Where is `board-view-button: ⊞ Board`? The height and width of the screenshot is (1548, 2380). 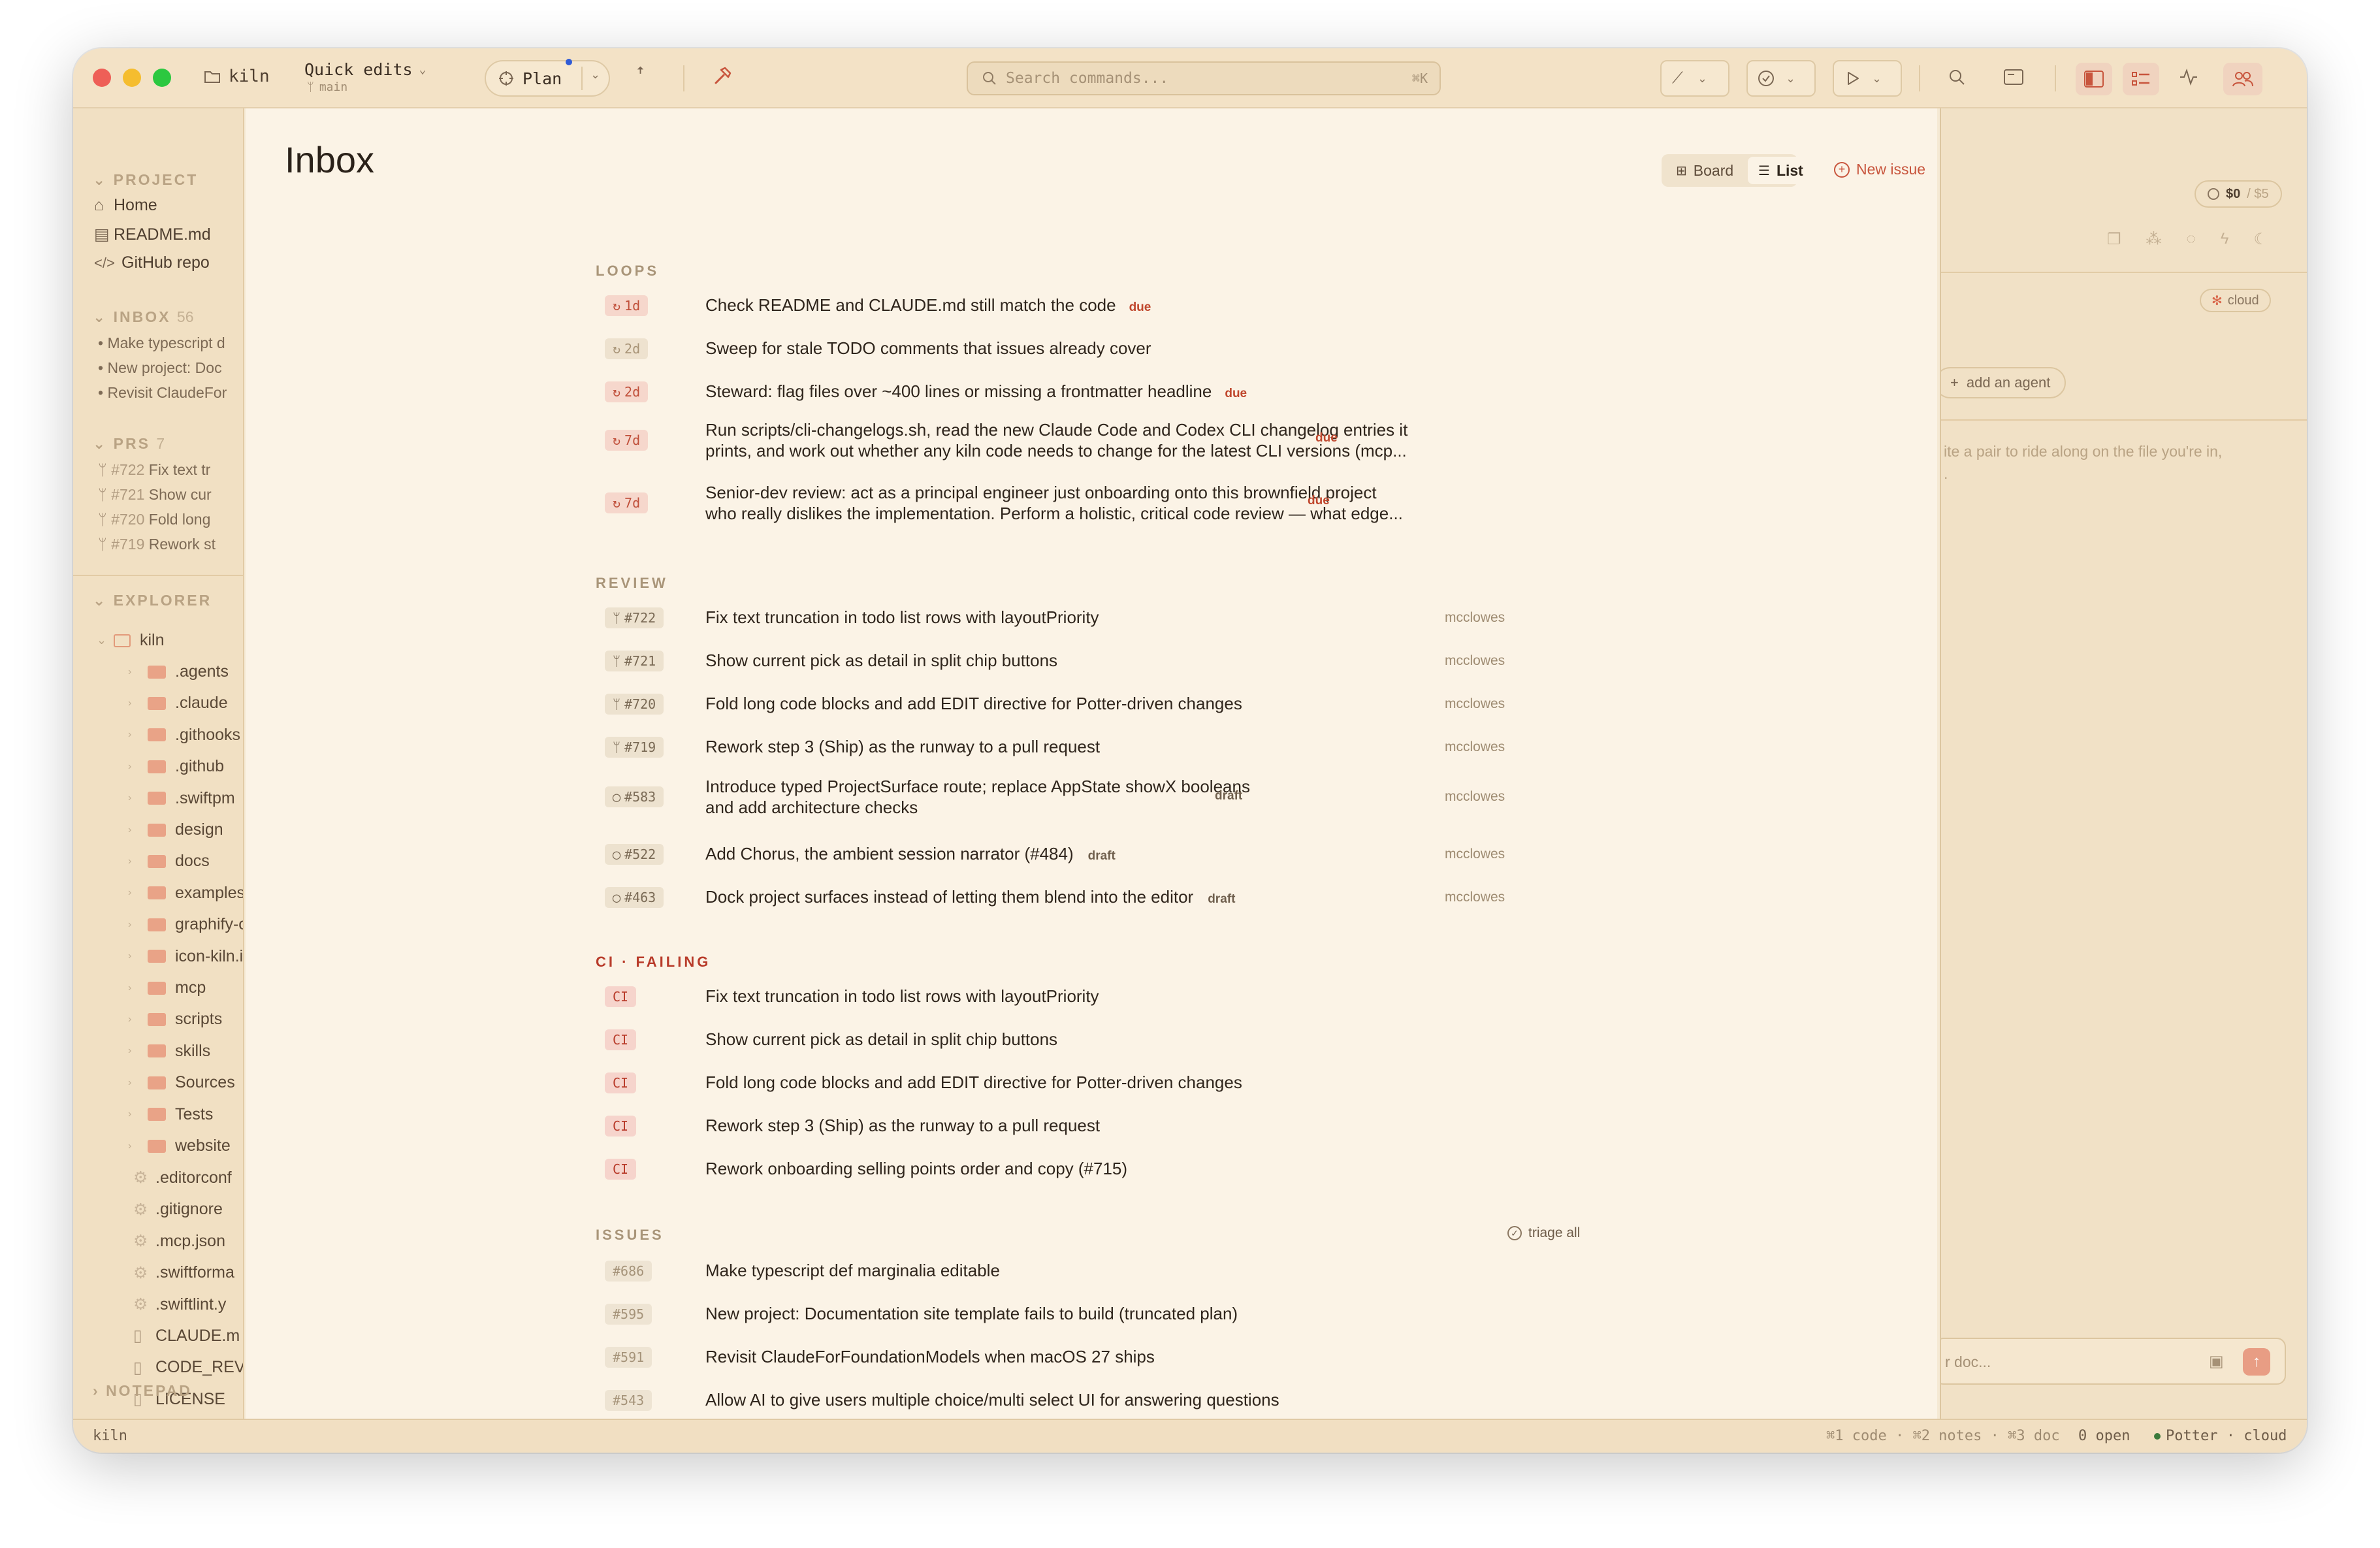 board-view-button: ⊞ Board is located at coordinates (1704, 171).